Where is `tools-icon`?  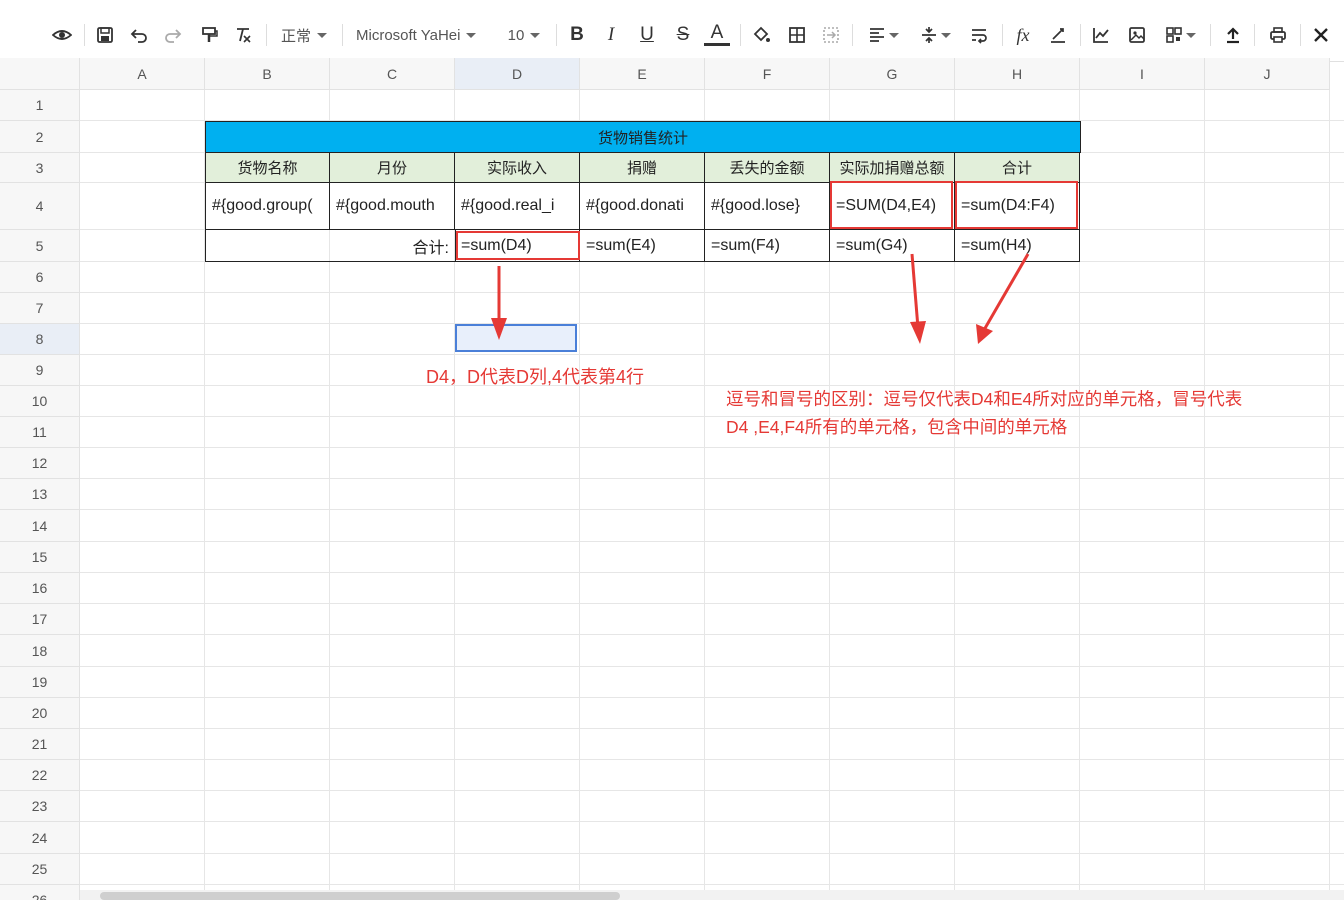
tools-icon is located at coordinates (1321, 35).